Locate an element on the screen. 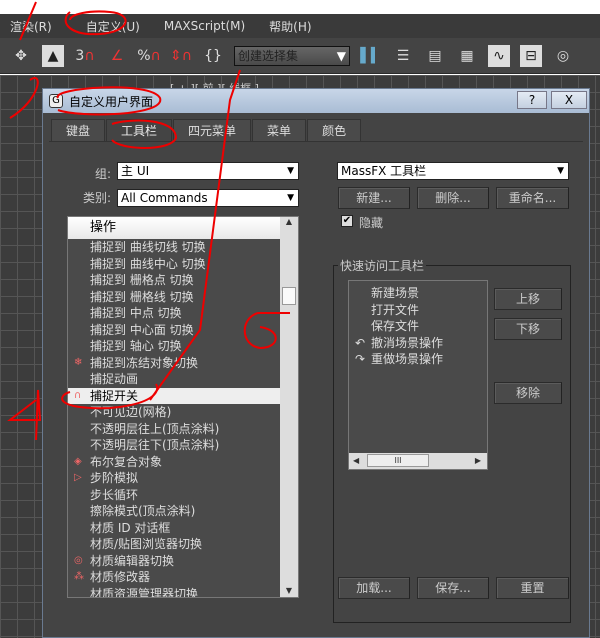 This screenshot has width=600, height=638. quick-access-item: 新建场景 is located at coordinates (418, 293).